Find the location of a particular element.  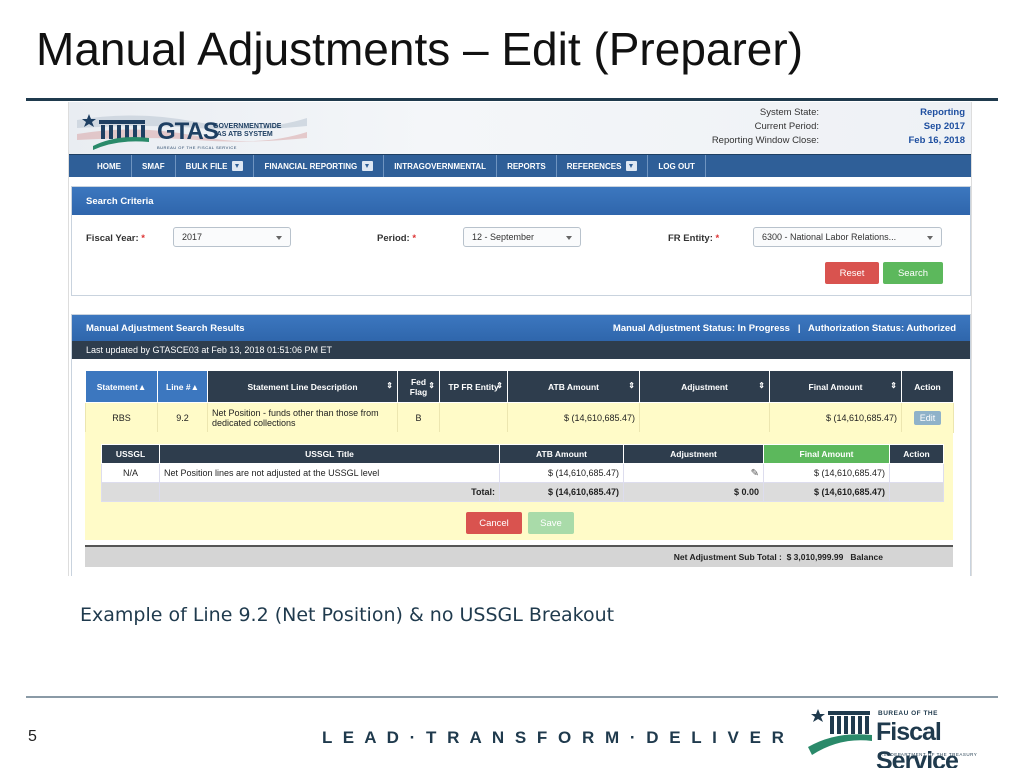

nav-bulk-file: BULK FILE is located at coordinates (215, 166).